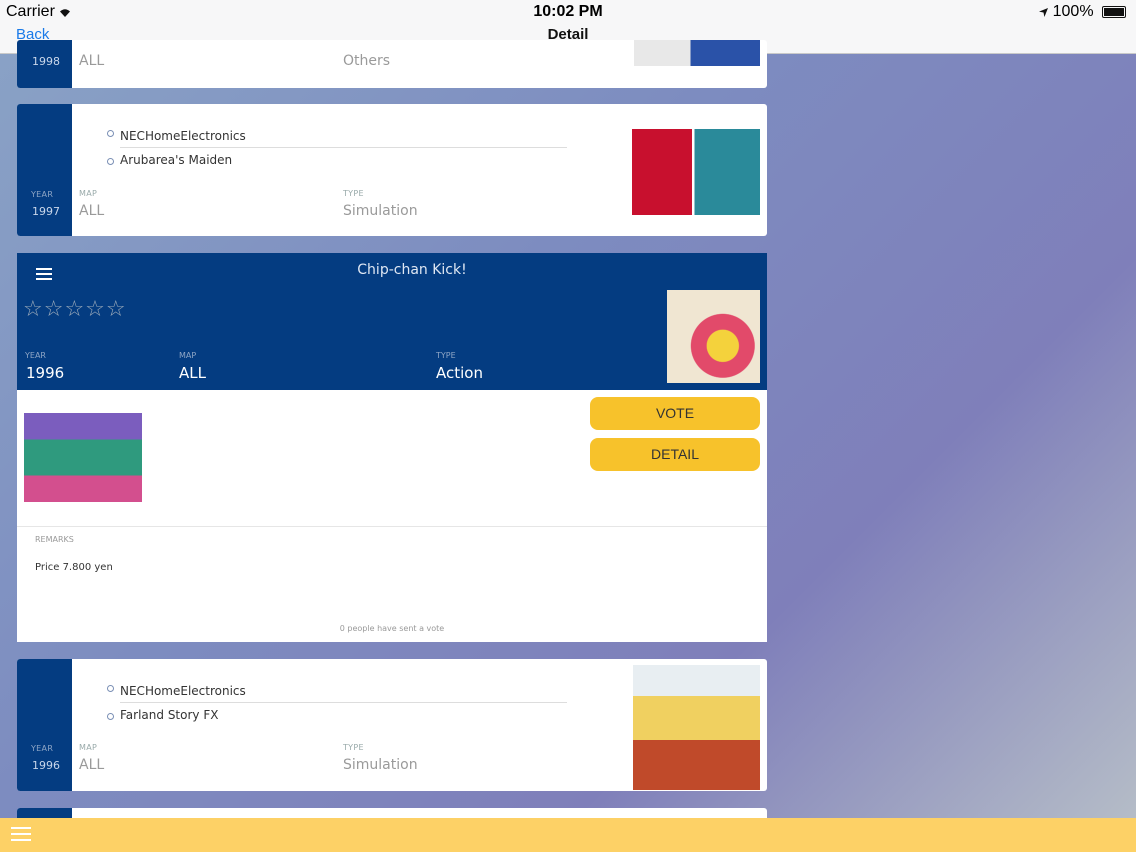  I want to click on status-right: 100%, so click(1082, 12).